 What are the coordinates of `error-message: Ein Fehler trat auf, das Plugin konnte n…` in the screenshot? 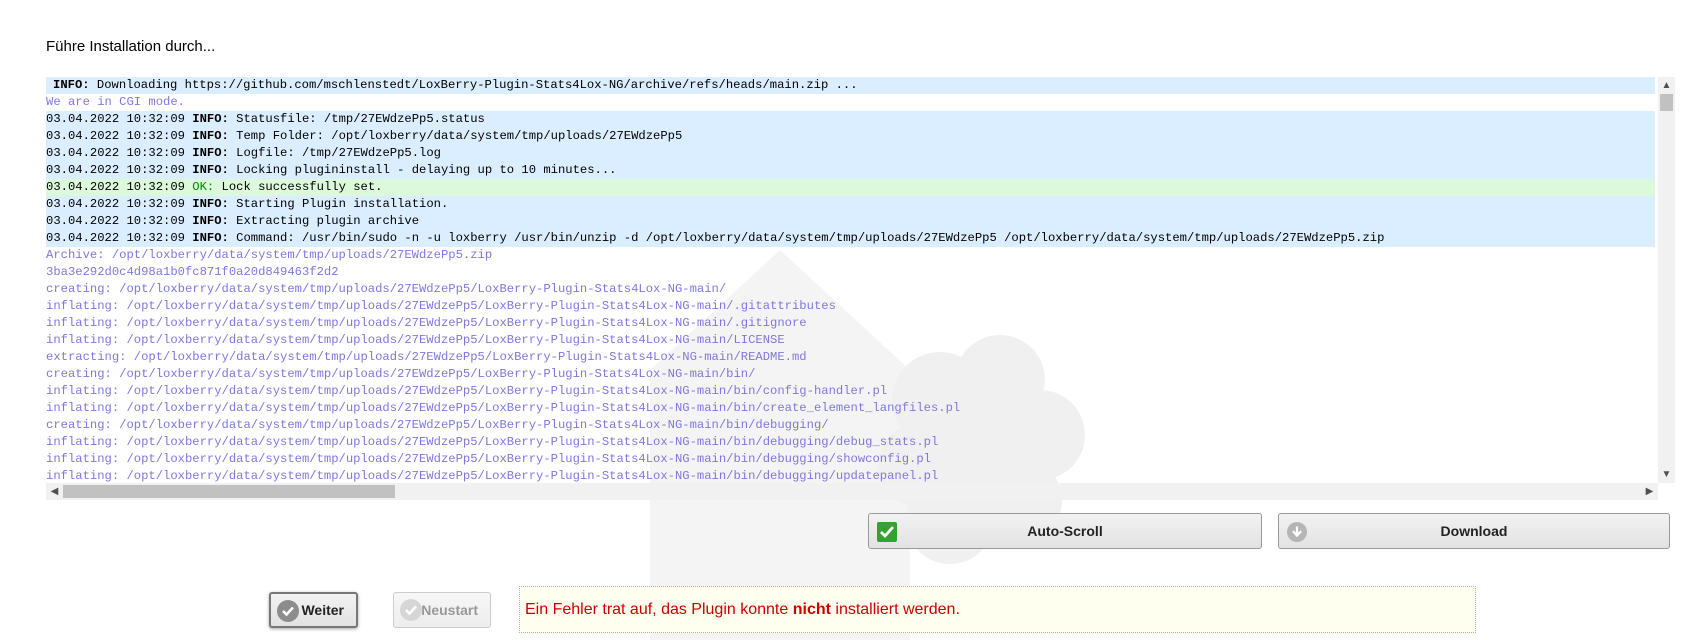 It's located at (997, 609).